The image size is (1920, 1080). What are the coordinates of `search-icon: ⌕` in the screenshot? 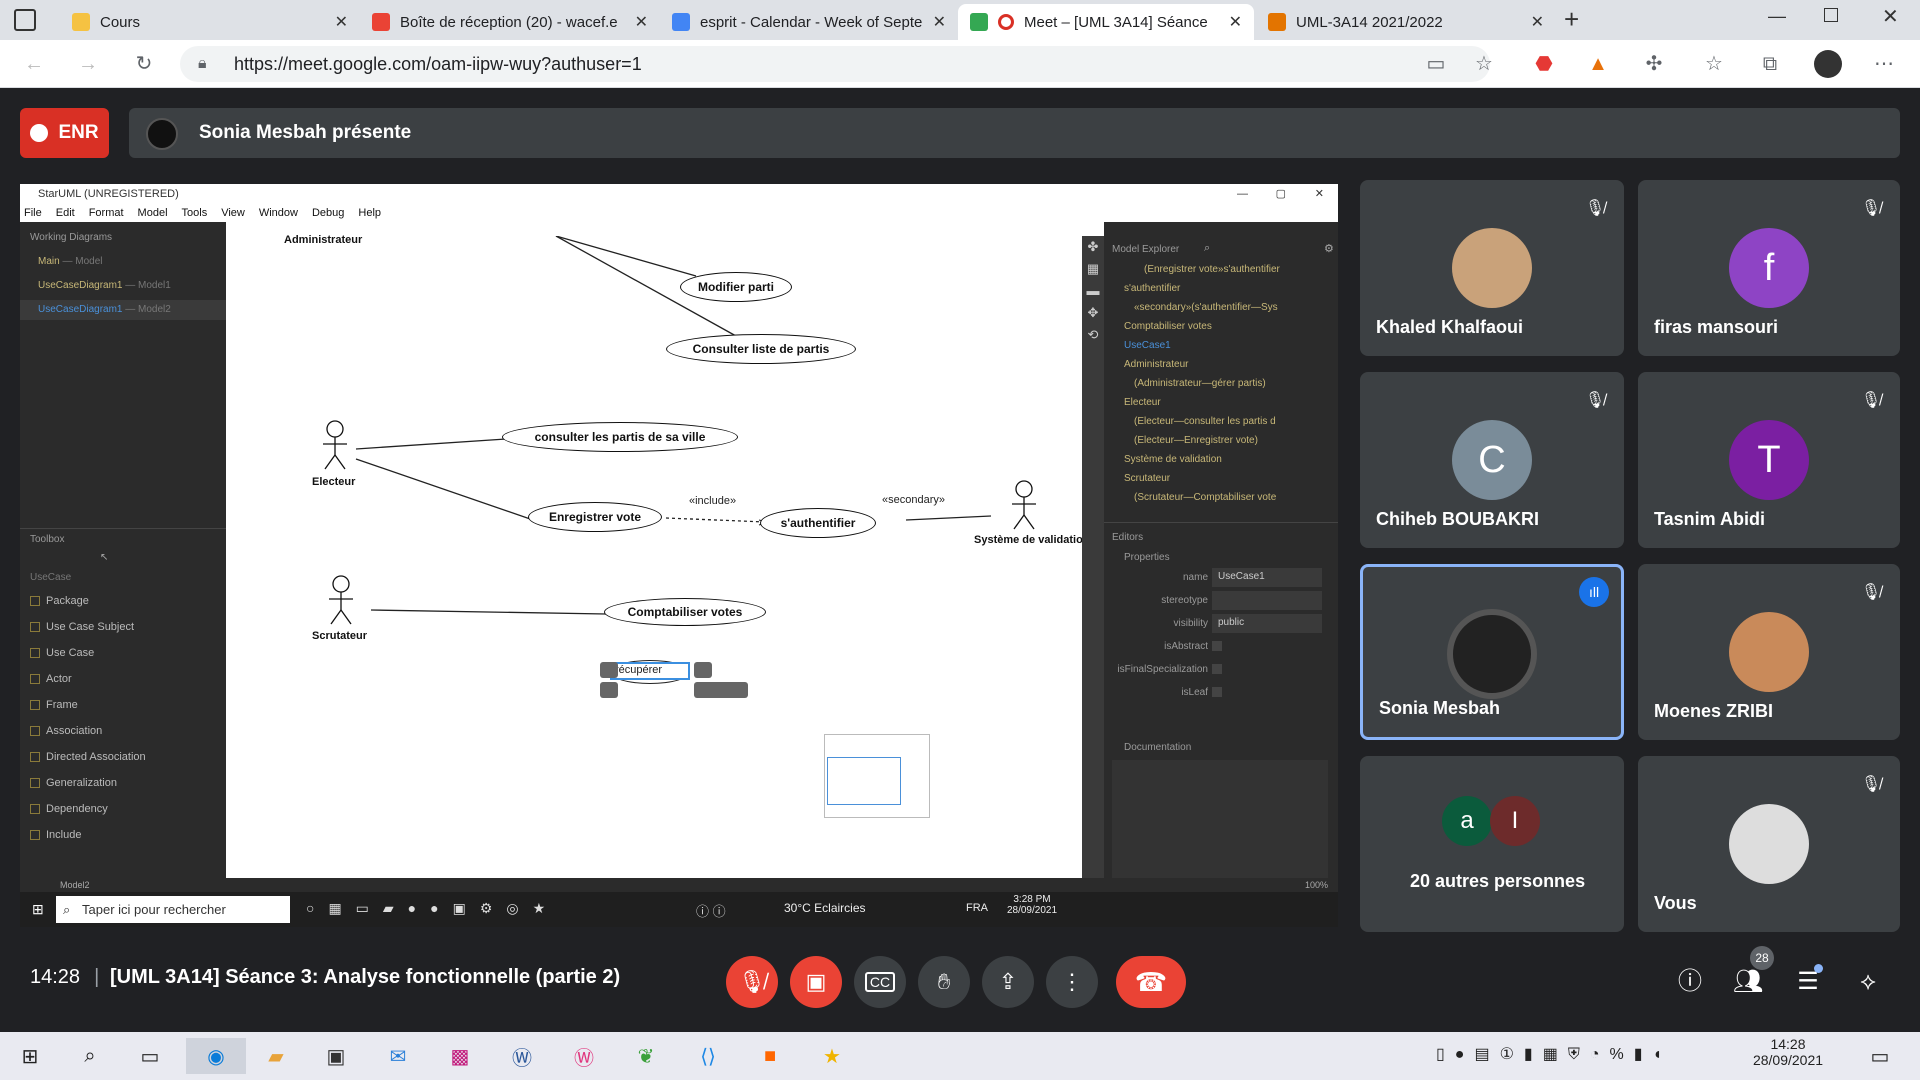 It's located at (90, 1056).